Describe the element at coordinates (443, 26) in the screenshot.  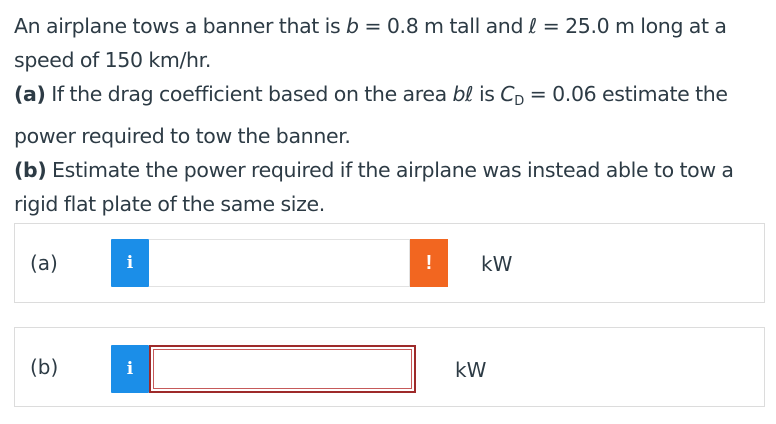
I see `intro-eq1: = 0.8 m tall and` at that location.